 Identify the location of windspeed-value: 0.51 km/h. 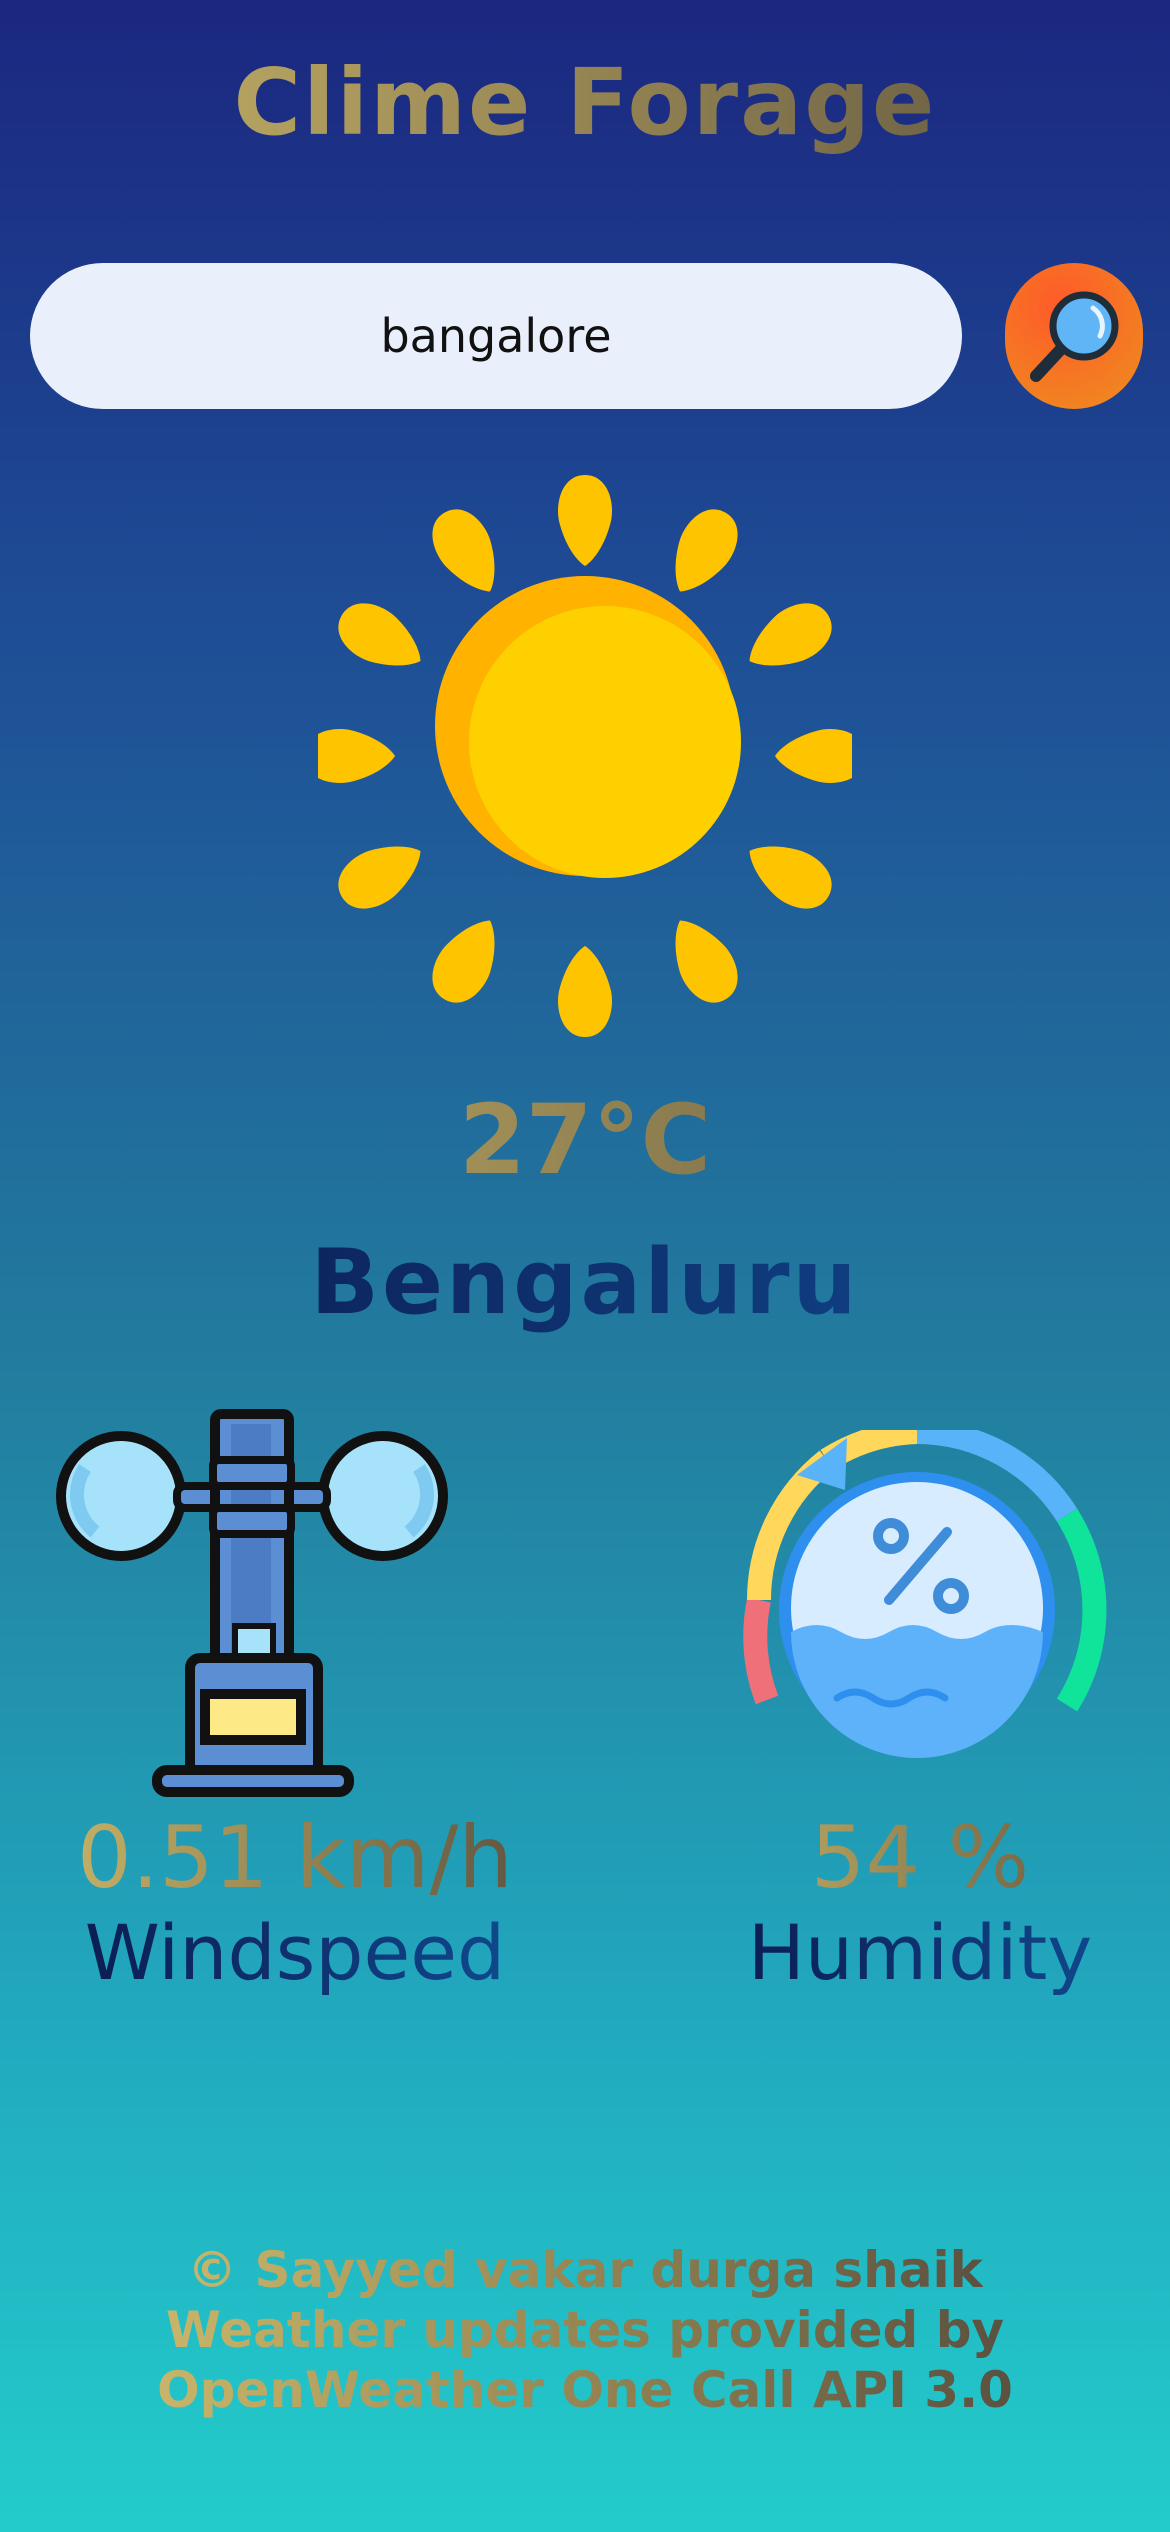
(295, 1858).